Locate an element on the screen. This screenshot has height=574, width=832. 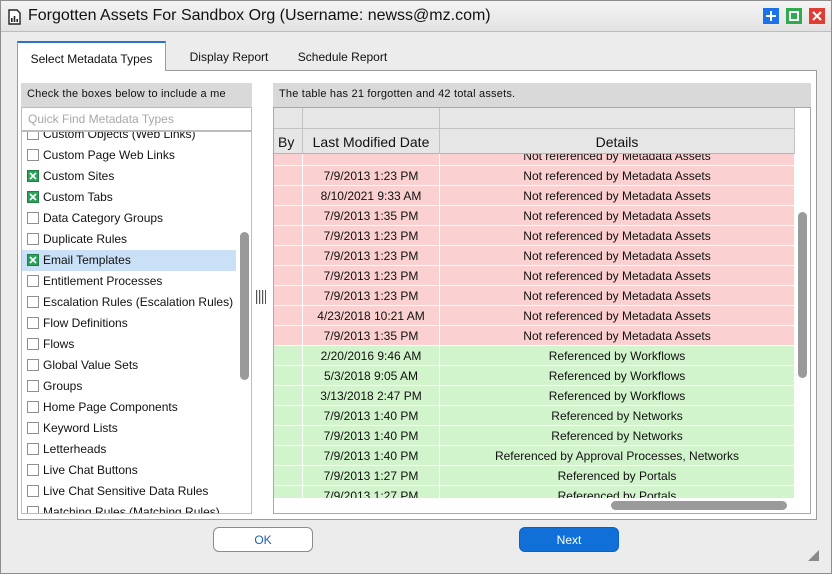
list-item: Custom Page Web Links is located at coordinates (129, 155).